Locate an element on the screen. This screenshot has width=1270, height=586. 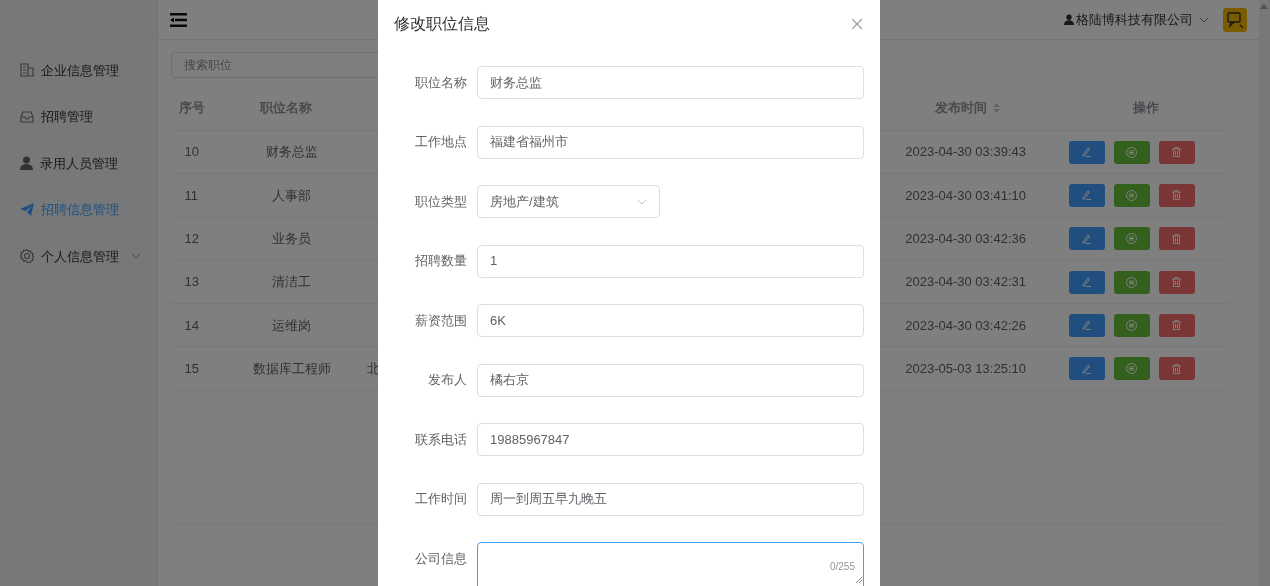
input-field: 1 is located at coordinates (670, 261).